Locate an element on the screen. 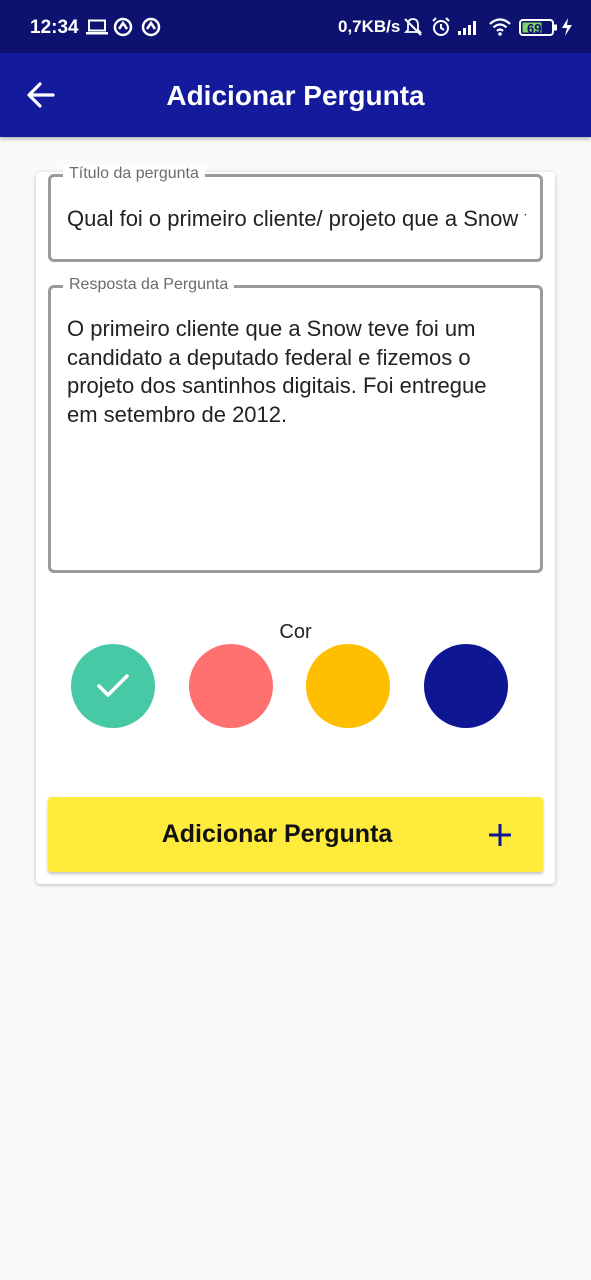 Image resolution: width=591 pixels, height=1280 pixels. app-bar: Adicionar Pergunta is located at coordinates (295, 95).